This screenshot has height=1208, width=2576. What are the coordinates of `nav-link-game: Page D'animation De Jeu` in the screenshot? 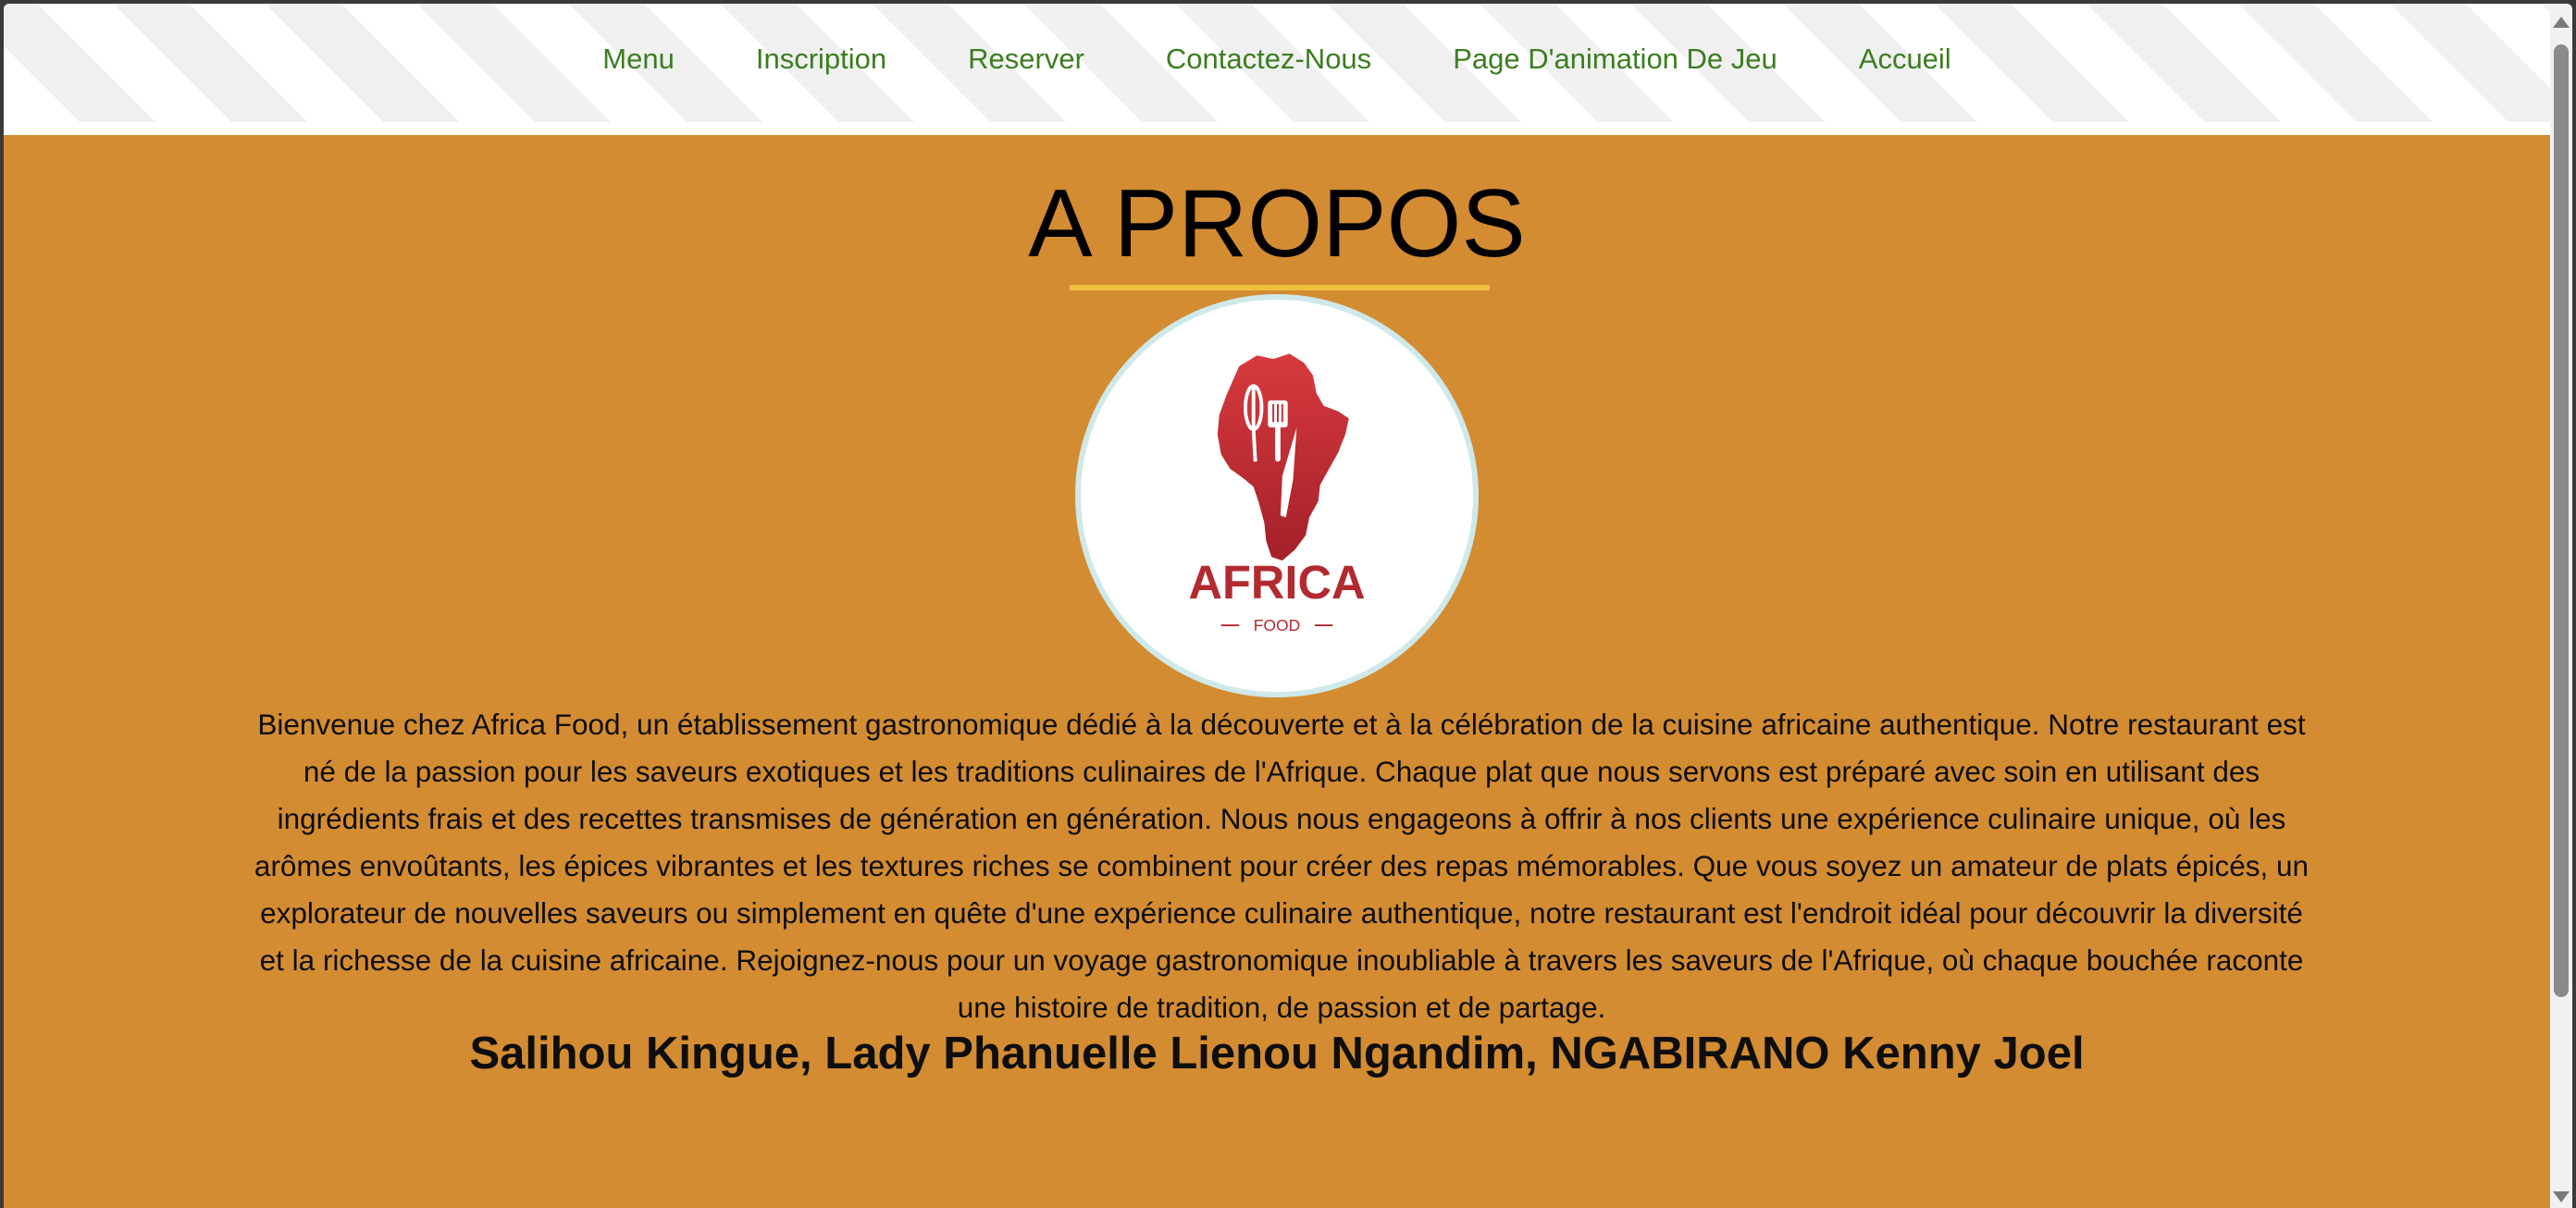 It's located at (1615, 59).